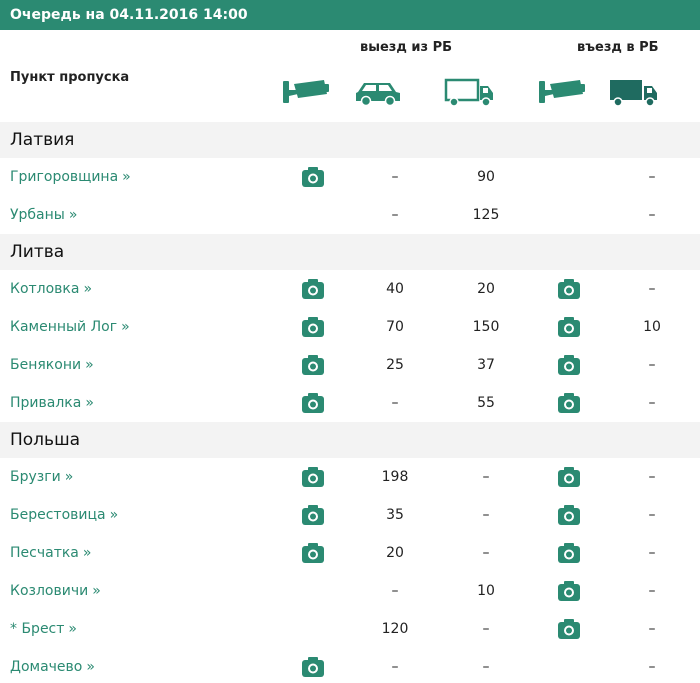 This screenshot has width=700, height=683. I want to click on entry-column-header: въезд в РБ, so click(618, 47).